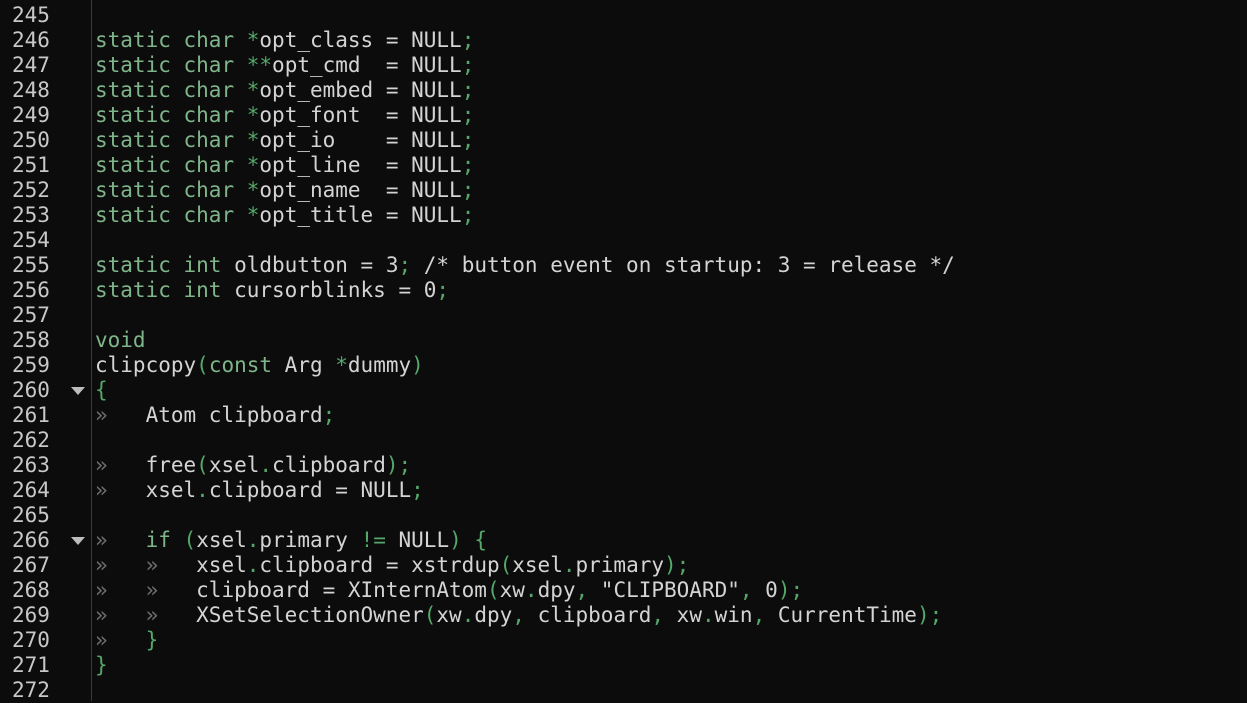  I want to click on line-gutter: 254, so click(45, 240).